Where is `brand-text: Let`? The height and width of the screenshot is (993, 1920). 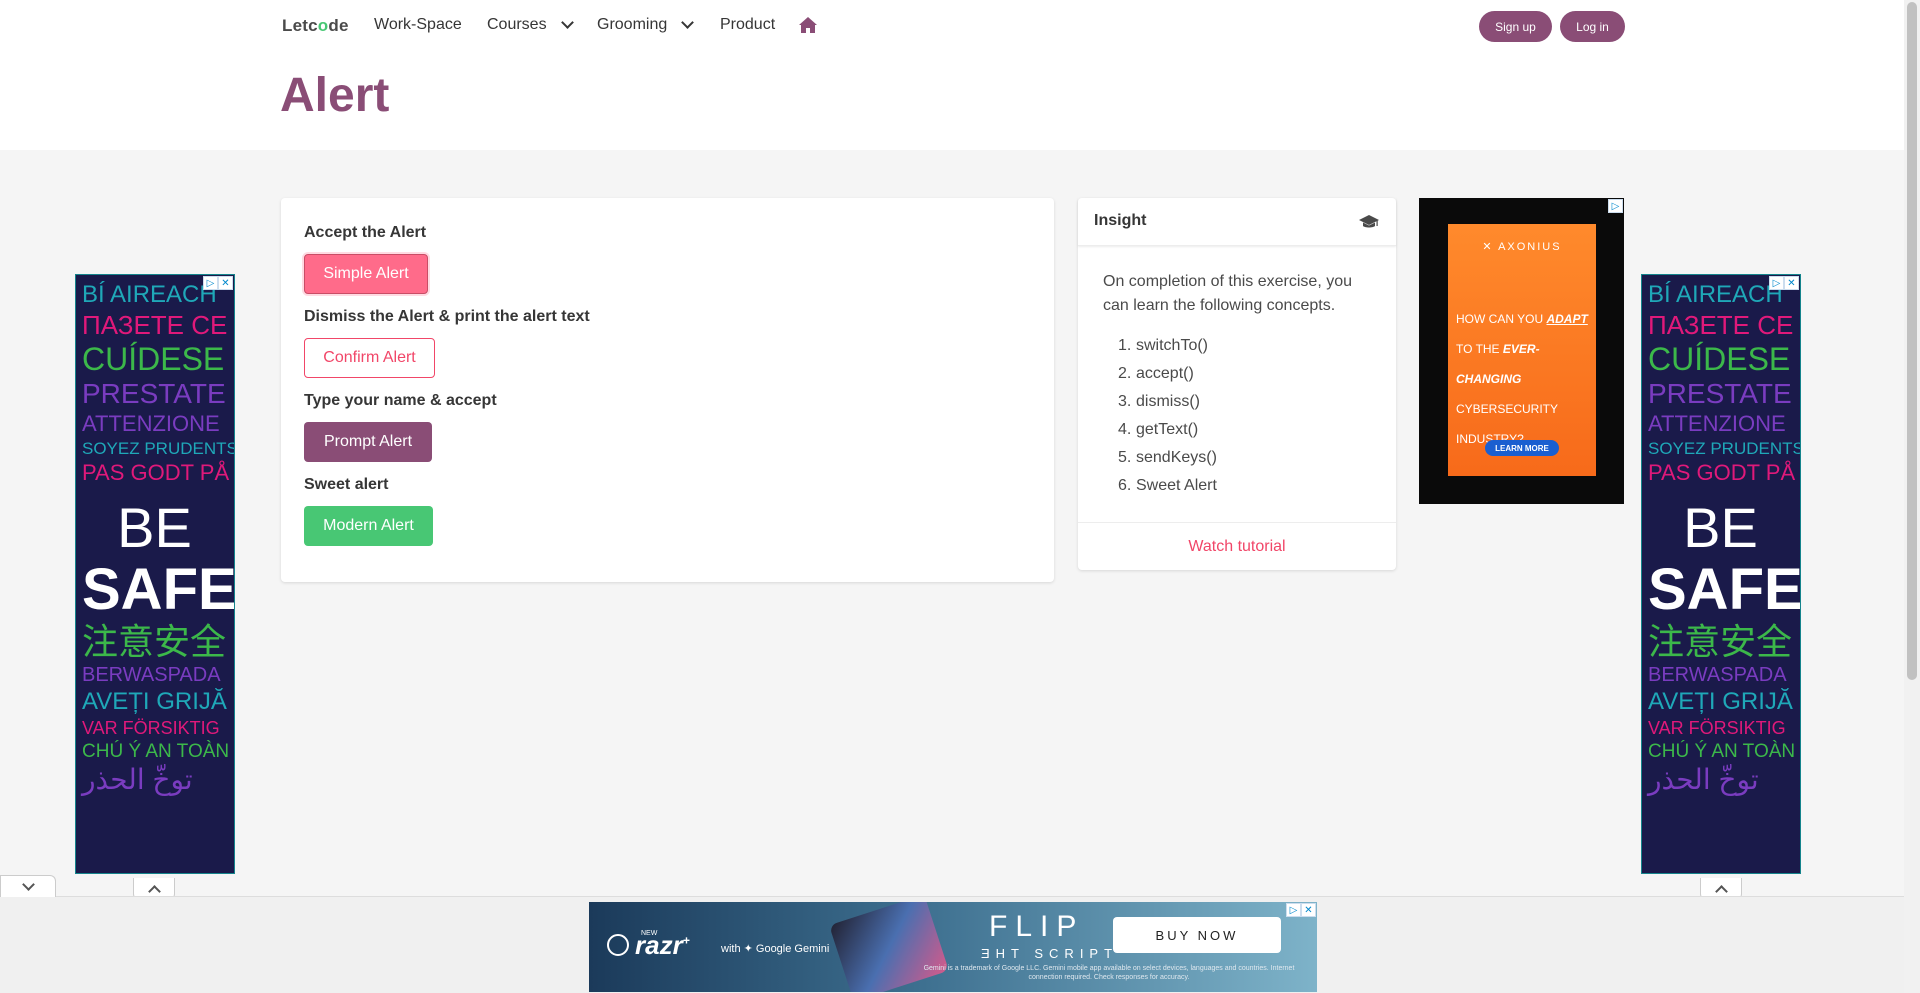 brand-text: Let is located at coordinates (295, 25).